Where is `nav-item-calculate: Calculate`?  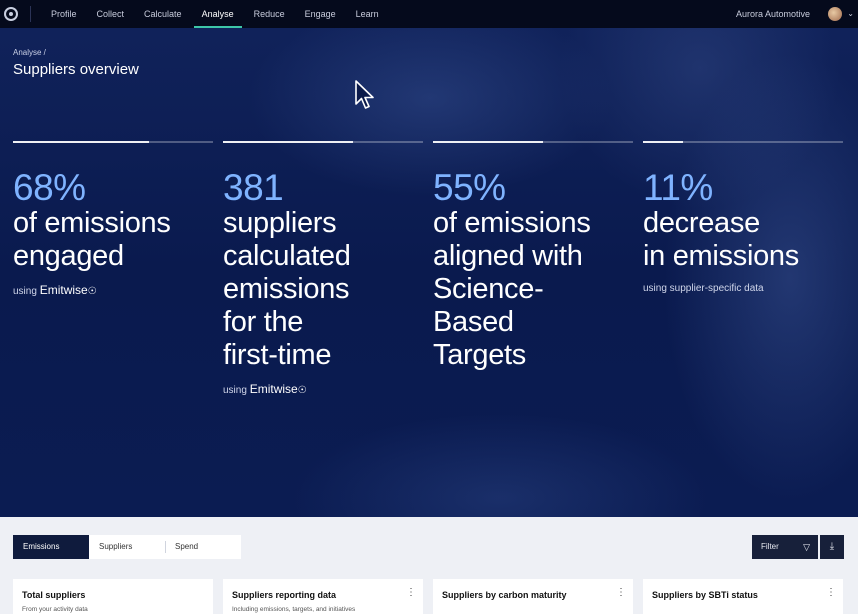
nav-item-calculate: Calculate is located at coordinates (163, 14).